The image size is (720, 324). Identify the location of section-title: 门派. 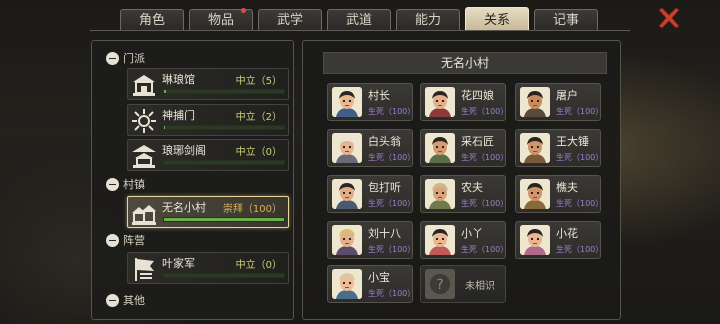
(134, 58).